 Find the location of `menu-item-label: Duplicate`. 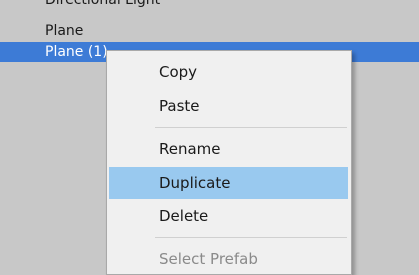

menu-item-label: Duplicate is located at coordinates (195, 183).